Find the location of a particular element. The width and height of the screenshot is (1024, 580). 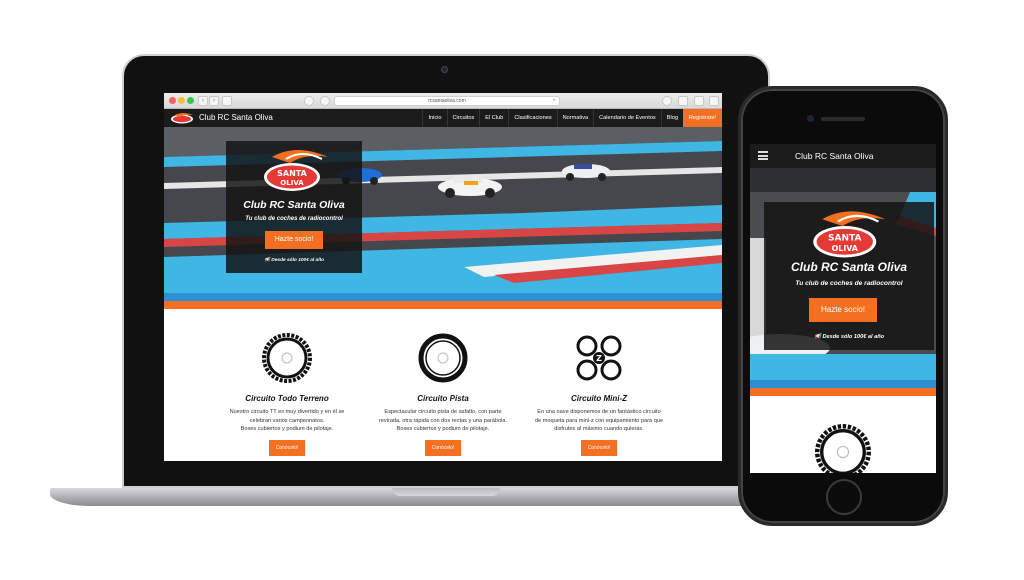

club-logo-large-icon: SANTA OLIVA is located at coordinates (296, 170).